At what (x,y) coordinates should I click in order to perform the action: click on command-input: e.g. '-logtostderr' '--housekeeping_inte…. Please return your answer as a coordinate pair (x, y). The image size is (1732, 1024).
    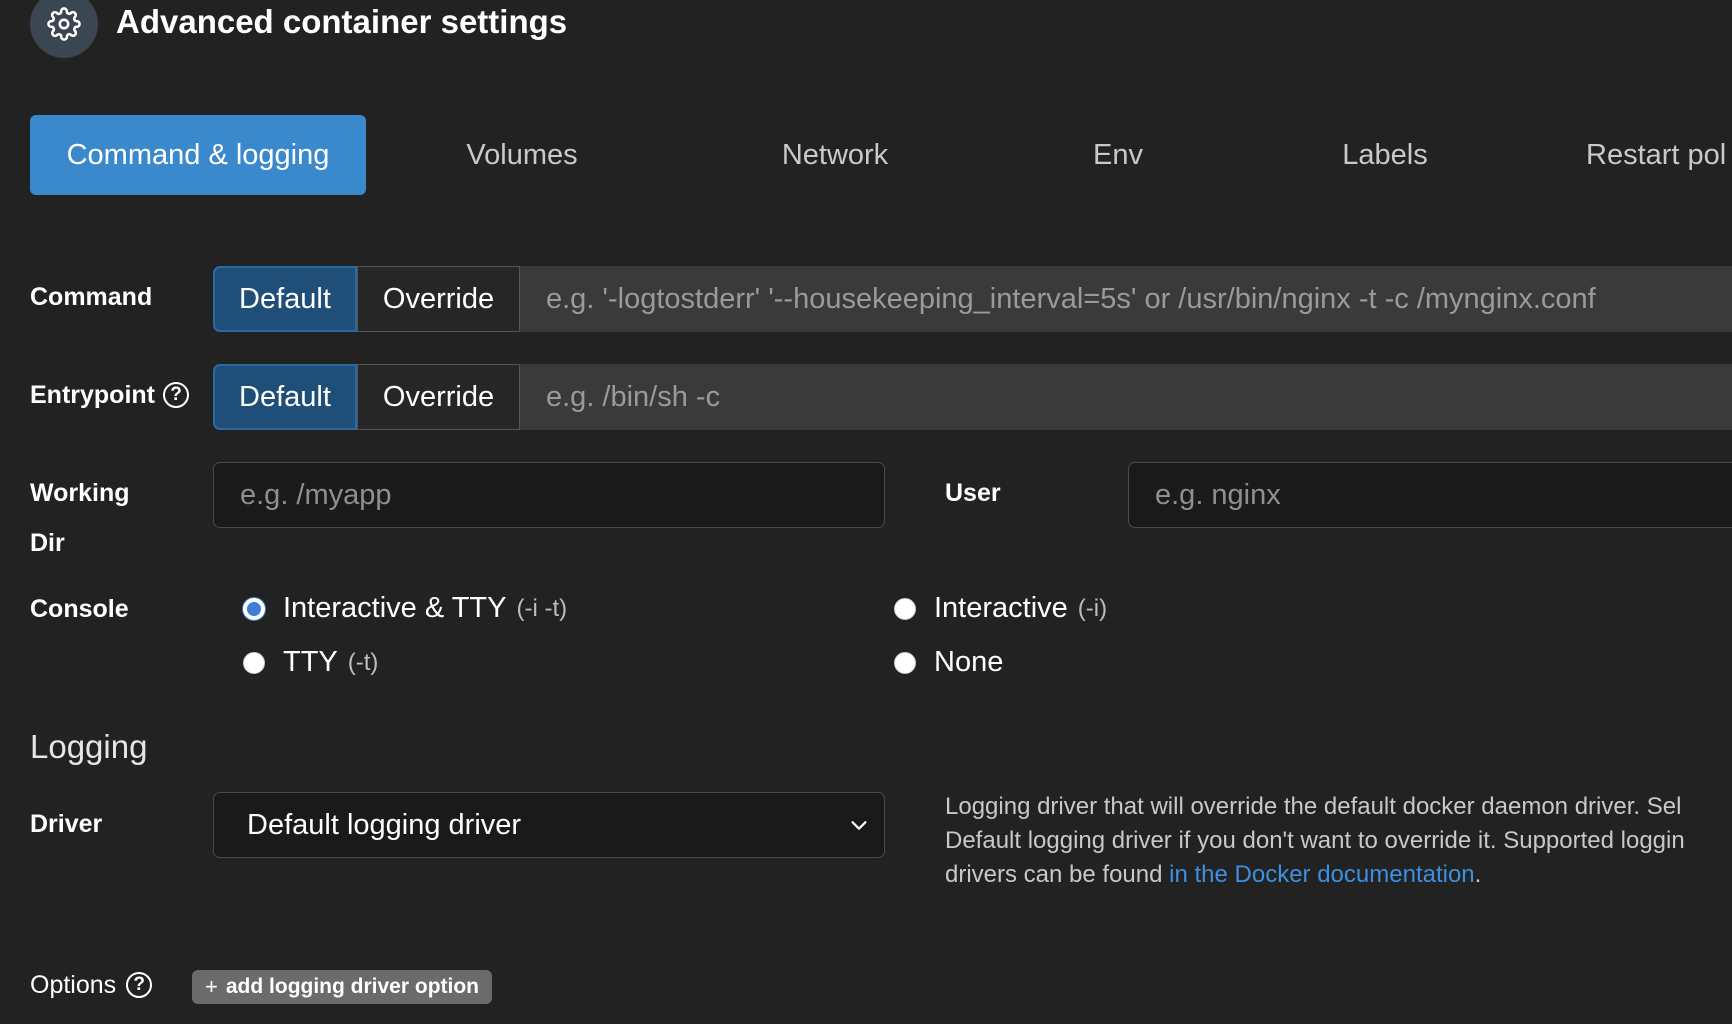
    Looking at the image, I should click on (1126, 299).